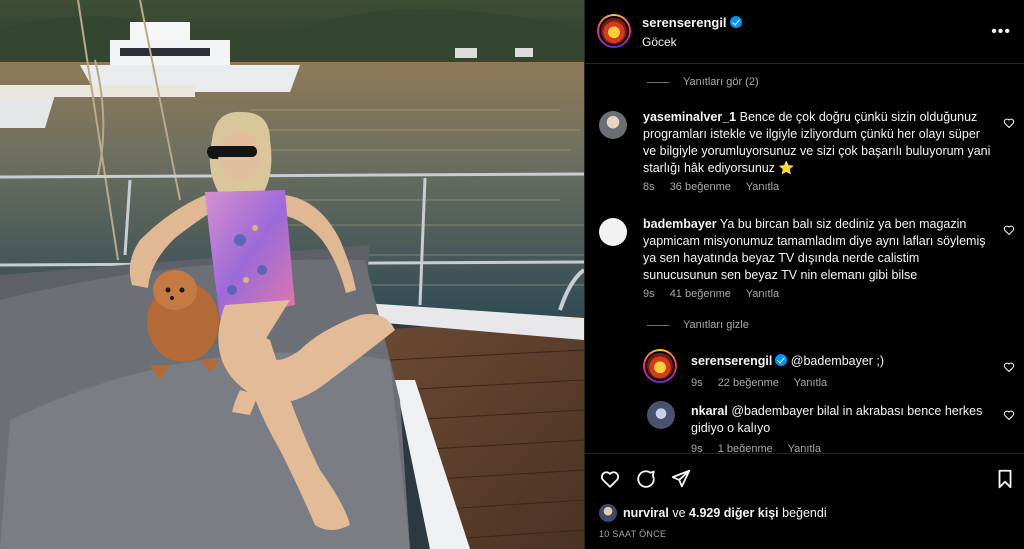 The width and height of the screenshot is (1024, 549). What do you see at coordinates (721, 82) in the screenshot?
I see `view-replies-label: Yanıtları gör (2)` at bounding box center [721, 82].